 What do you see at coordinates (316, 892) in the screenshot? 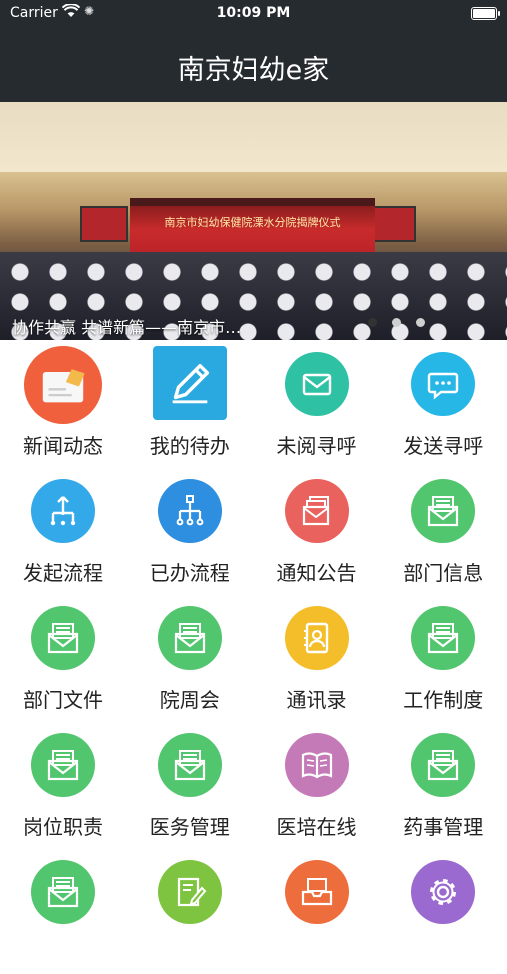
I see `tray-icon` at bounding box center [316, 892].